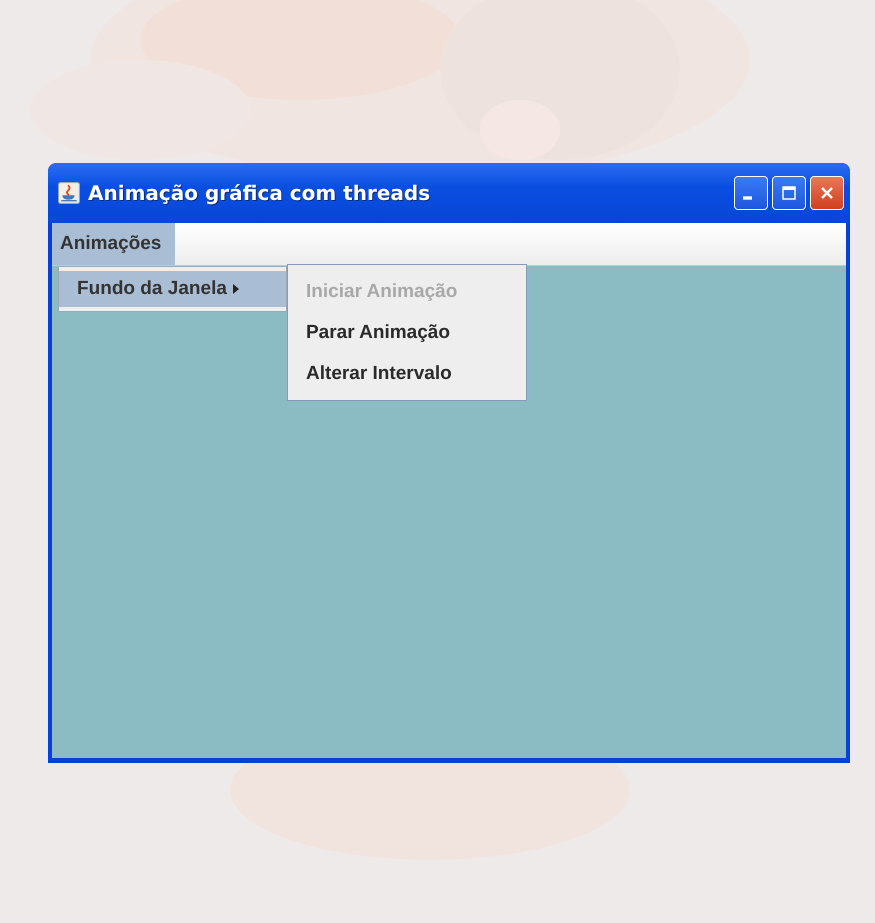 This screenshot has height=923, width=875. Describe the element at coordinates (69, 193) in the screenshot. I see `coffee-cup-icon` at that location.